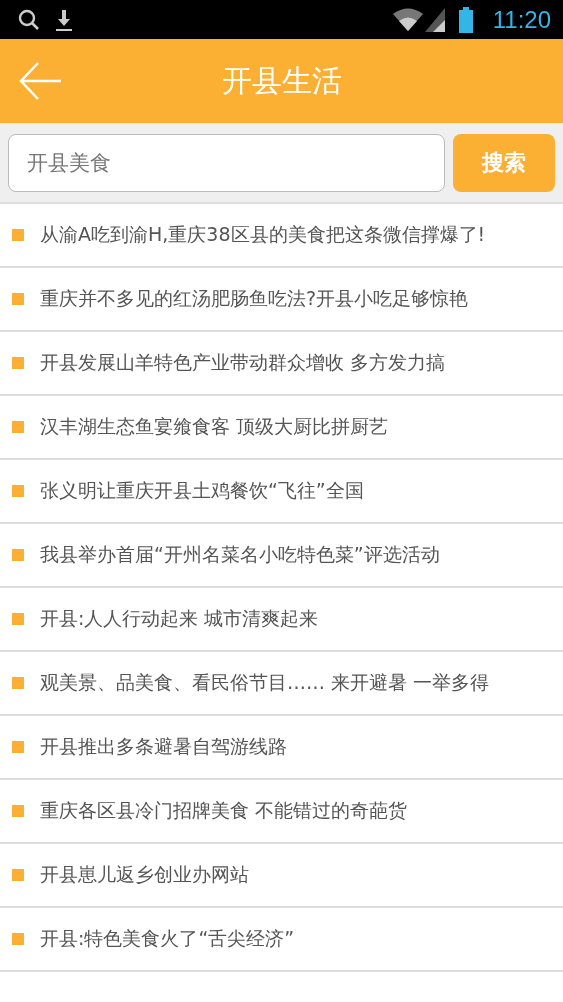  Describe the element at coordinates (281, 492) in the screenshot. I see `article-item: 张义明让重庆开县土鸡餐饮“飞往”全国` at that location.